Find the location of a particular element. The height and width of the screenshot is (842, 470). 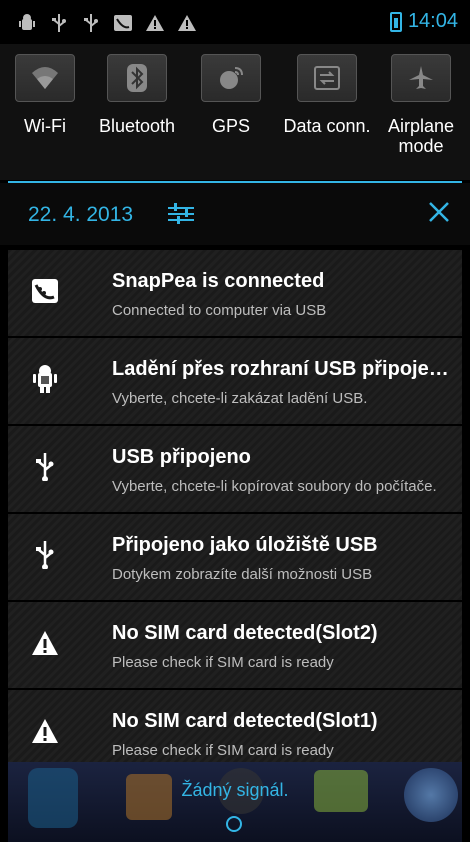

toggle-label: Data conn. is located at coordinates (327, 126).